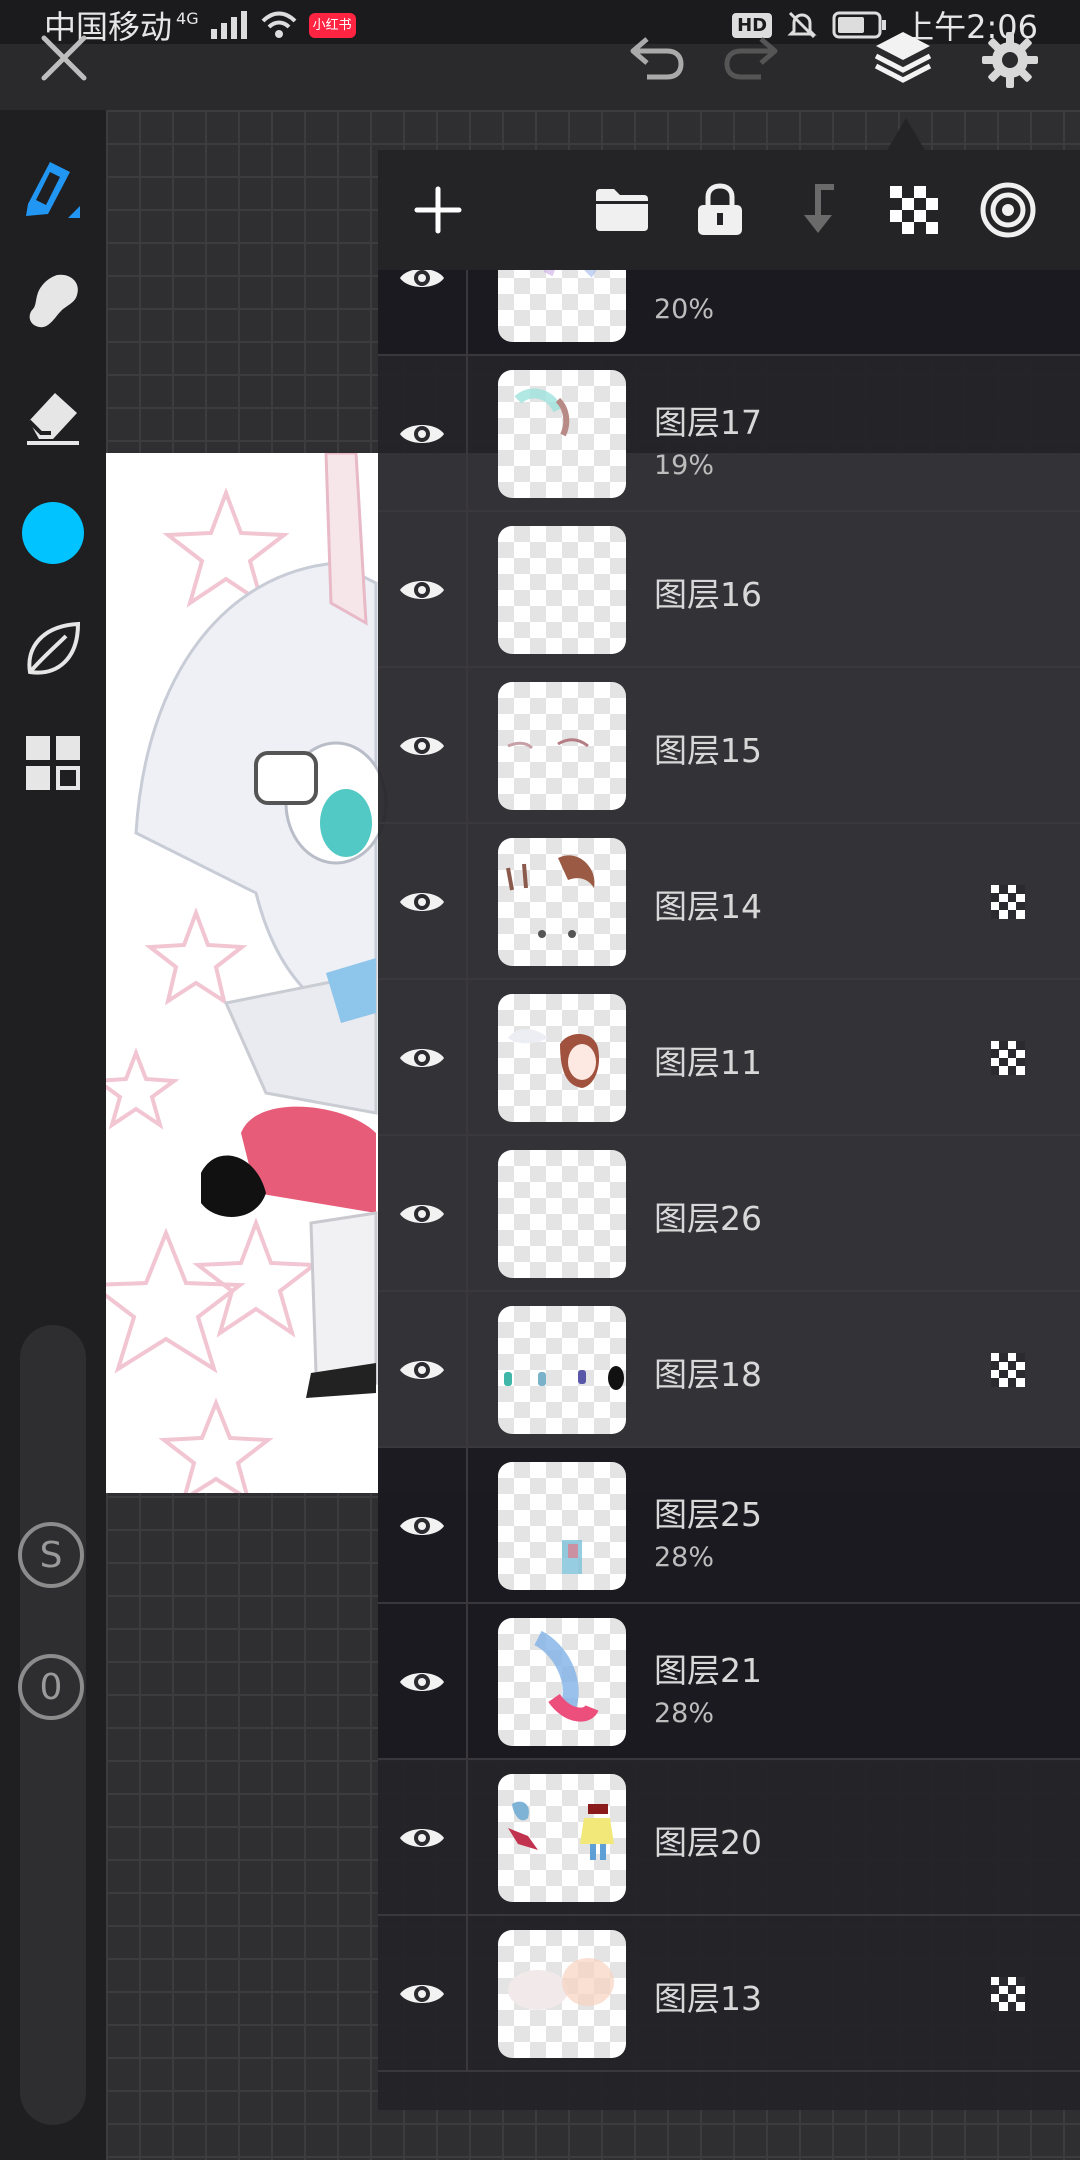 This screenshot has width=1080, height=2160. Describe the element at coordinates (708, 594) in the screenshot. I see `layer-name: 图层16` at that location.